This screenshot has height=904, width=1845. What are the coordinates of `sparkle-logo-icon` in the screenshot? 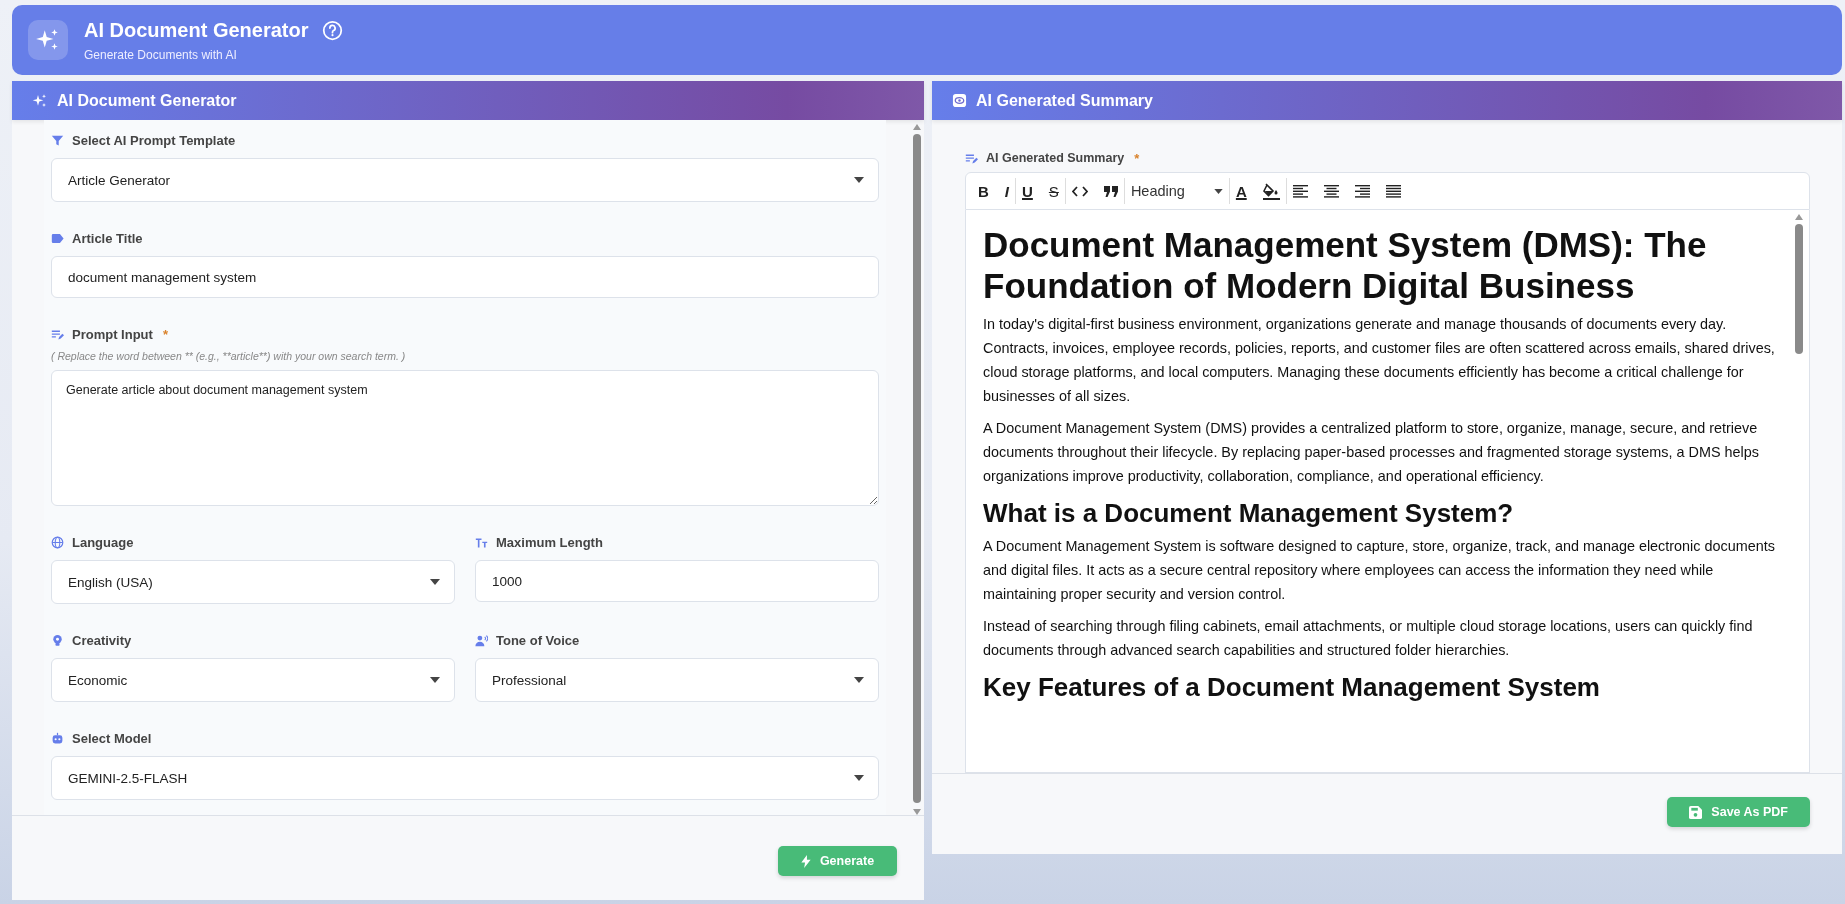 It's located at (48, 40).